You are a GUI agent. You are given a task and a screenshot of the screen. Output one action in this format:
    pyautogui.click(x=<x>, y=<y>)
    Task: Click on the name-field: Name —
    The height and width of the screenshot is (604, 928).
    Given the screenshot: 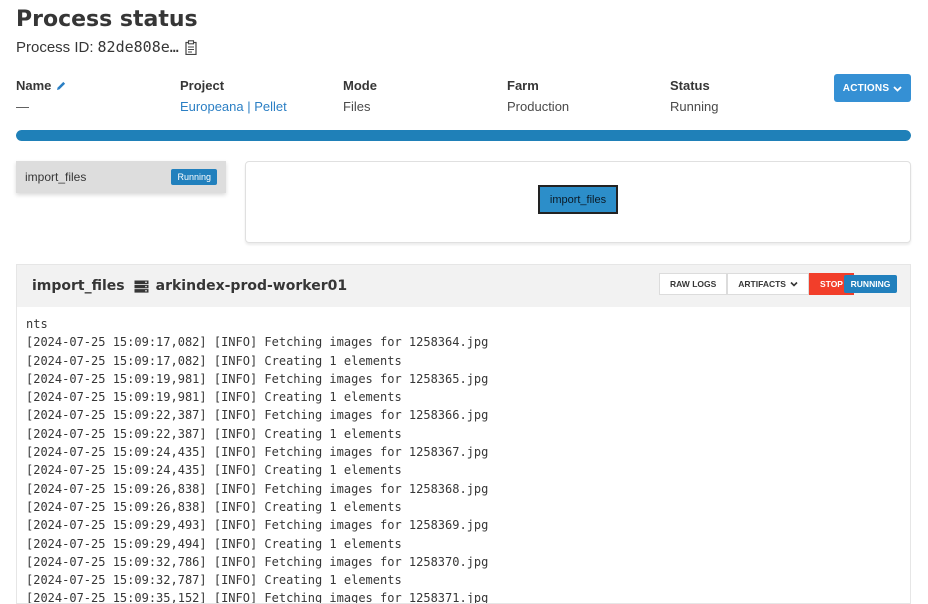 What is the action you would take?
    pyautogui.click(x=41, y=96)
    